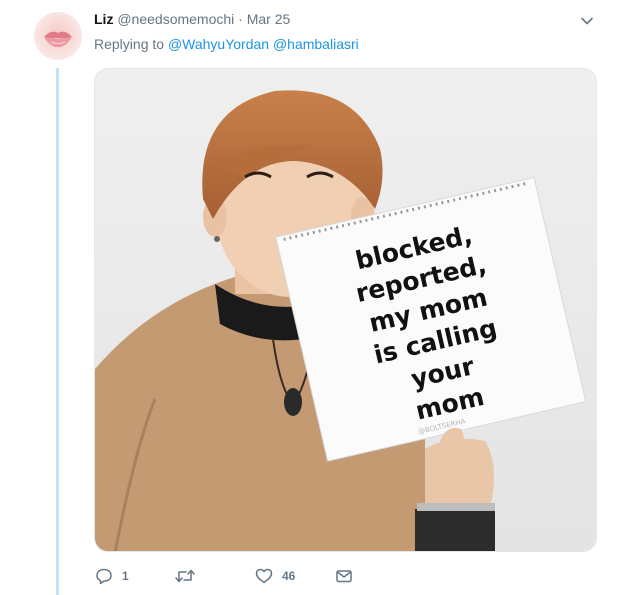  I want to click on more-options-button, so click(587, 21).